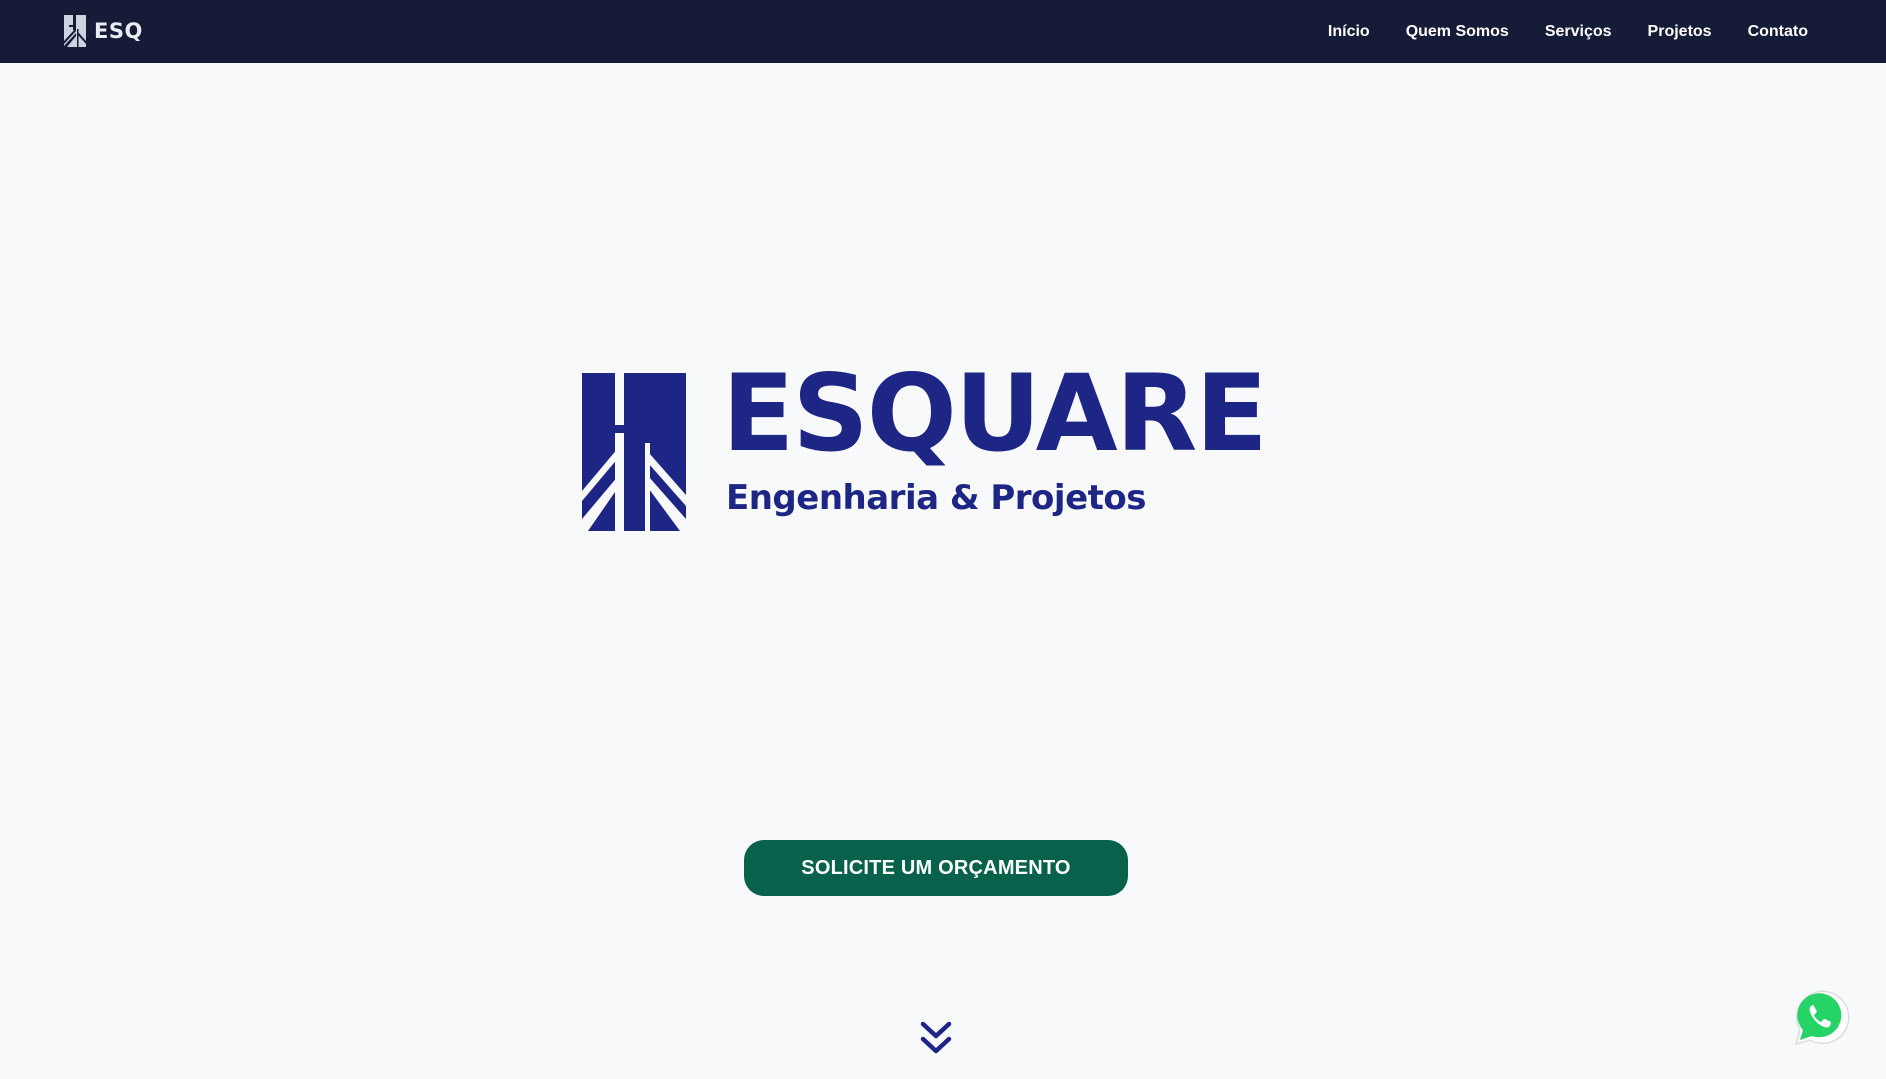  I want to click on hero-title: ESQUARE, so click(995, 413).